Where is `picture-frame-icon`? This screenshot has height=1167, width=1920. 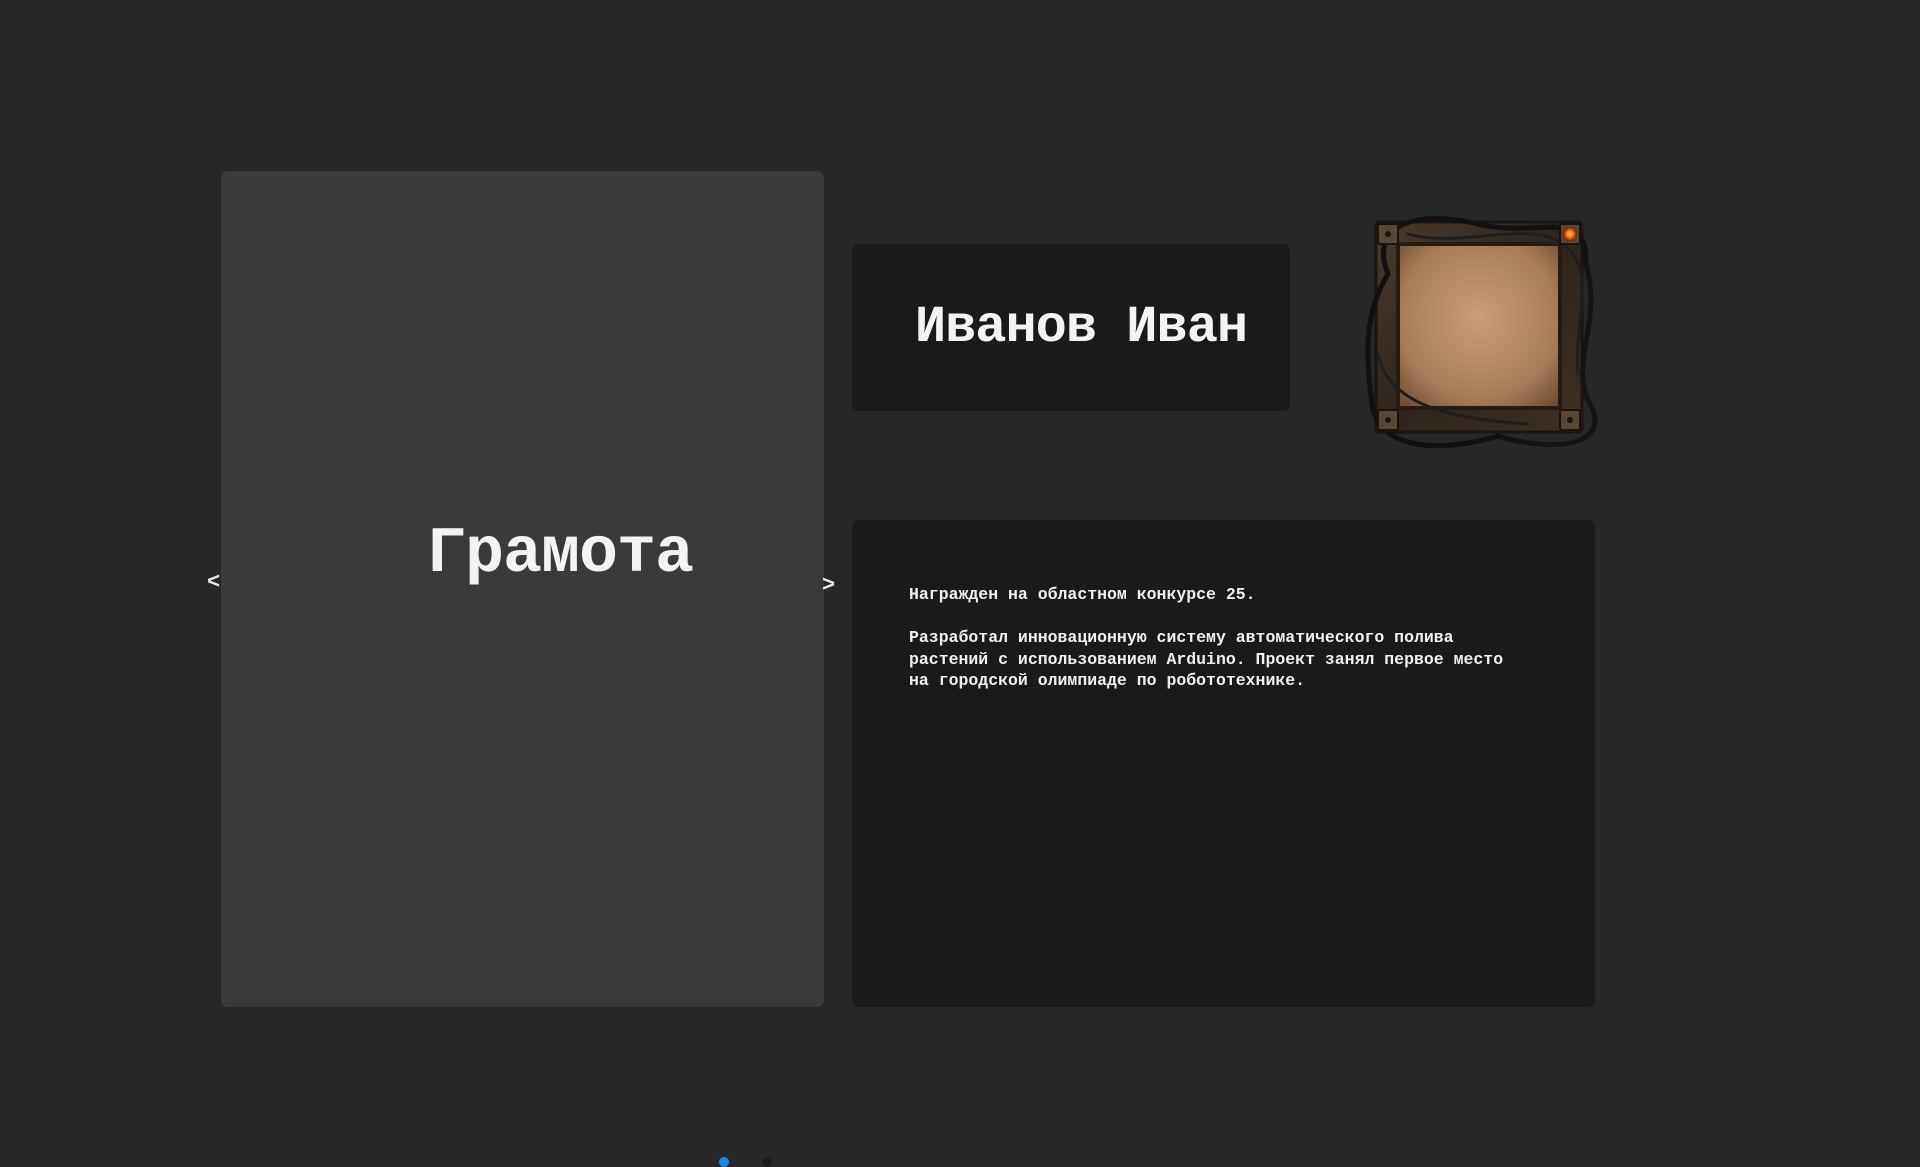 picture-frame-icon is located at coordinates (1481, 332).